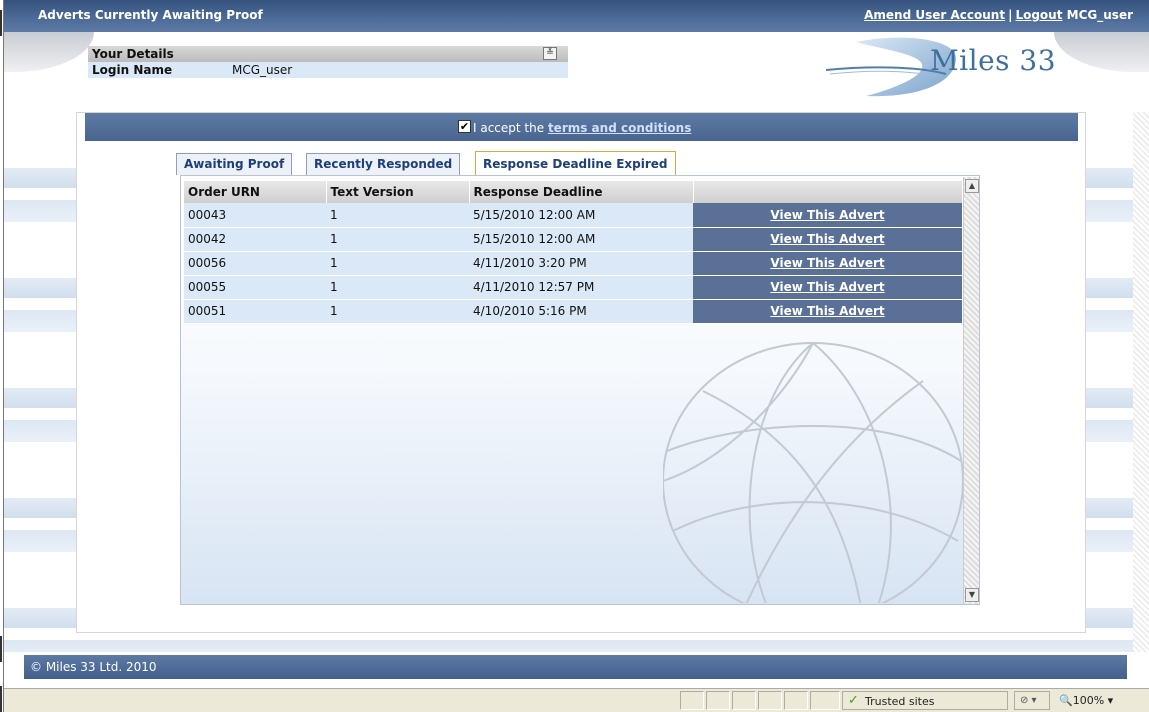 This screenshot has width=1149, height=712. I want to click on account-links: Amend User Account | Logout MCG_user, so click(998, 15).